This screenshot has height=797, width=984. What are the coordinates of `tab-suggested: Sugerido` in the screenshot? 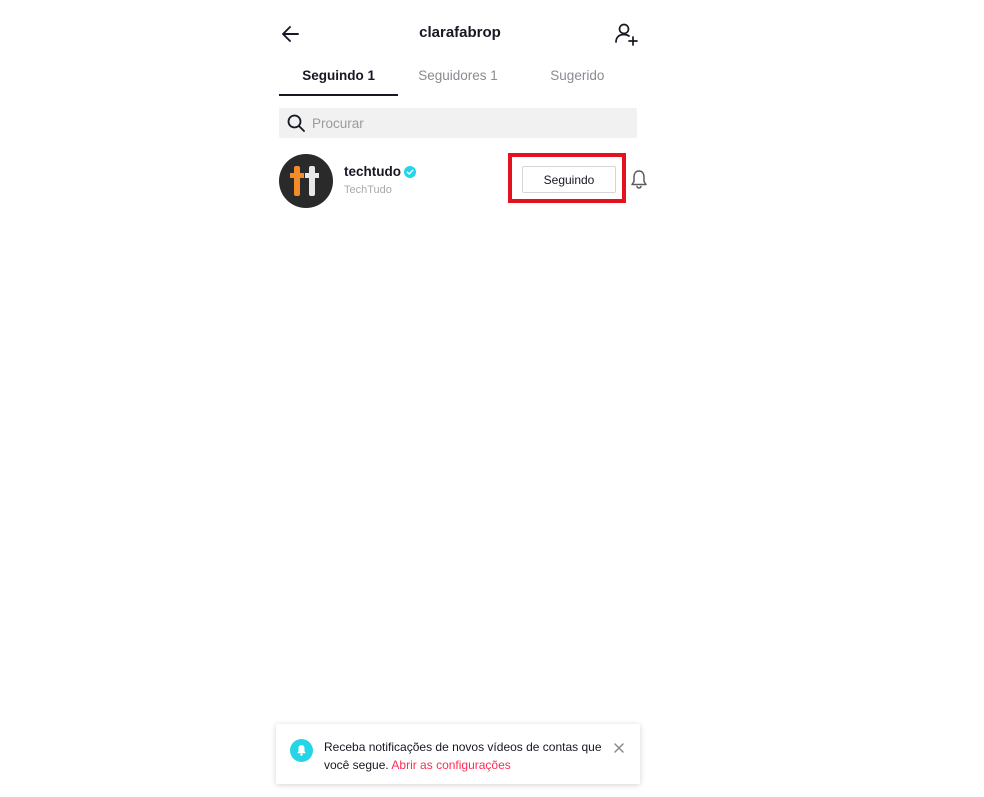 It's located at (577, 79).